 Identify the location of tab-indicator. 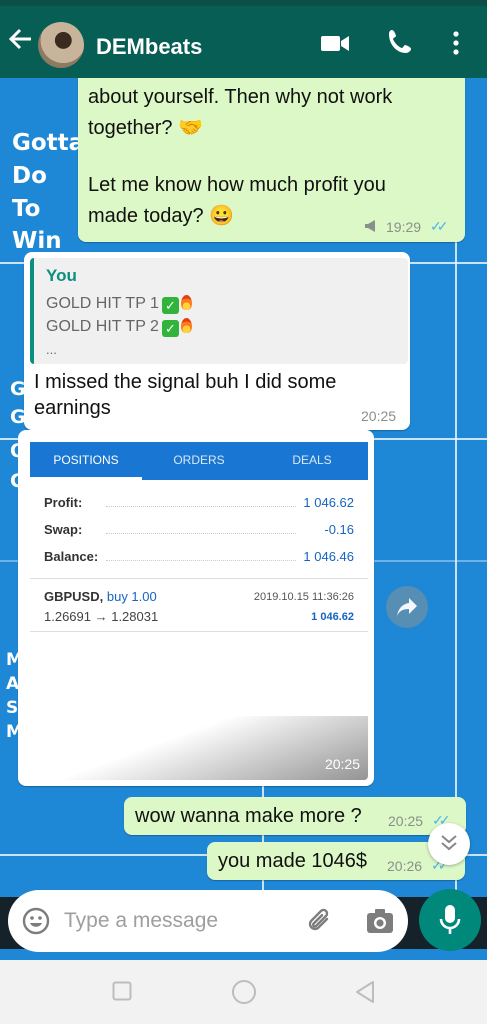
(86, 478).